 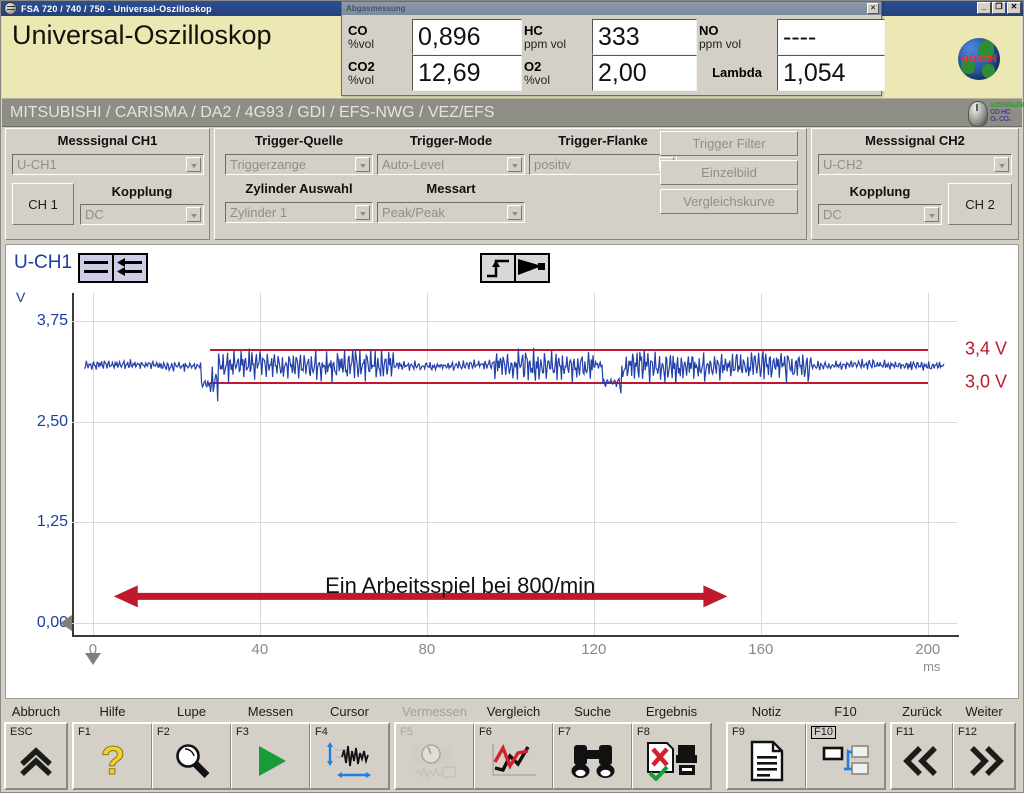 I want to click on ch2-channel-button: CH 2, so click(x=980, y=204).